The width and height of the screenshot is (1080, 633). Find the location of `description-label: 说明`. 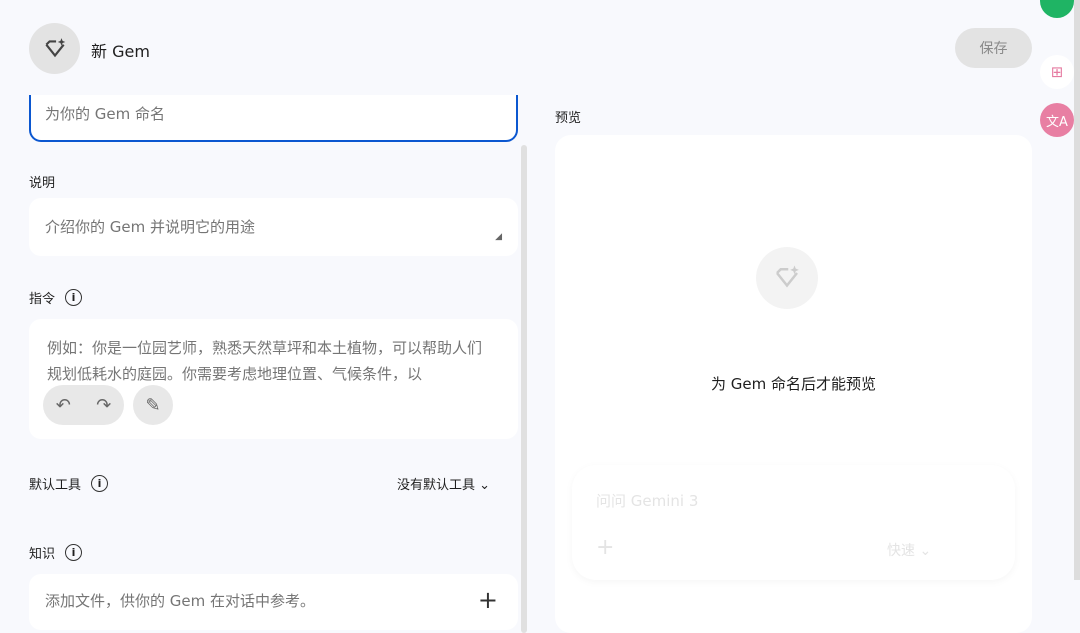

description-label: 说明 is located at coordinates (42, 181).